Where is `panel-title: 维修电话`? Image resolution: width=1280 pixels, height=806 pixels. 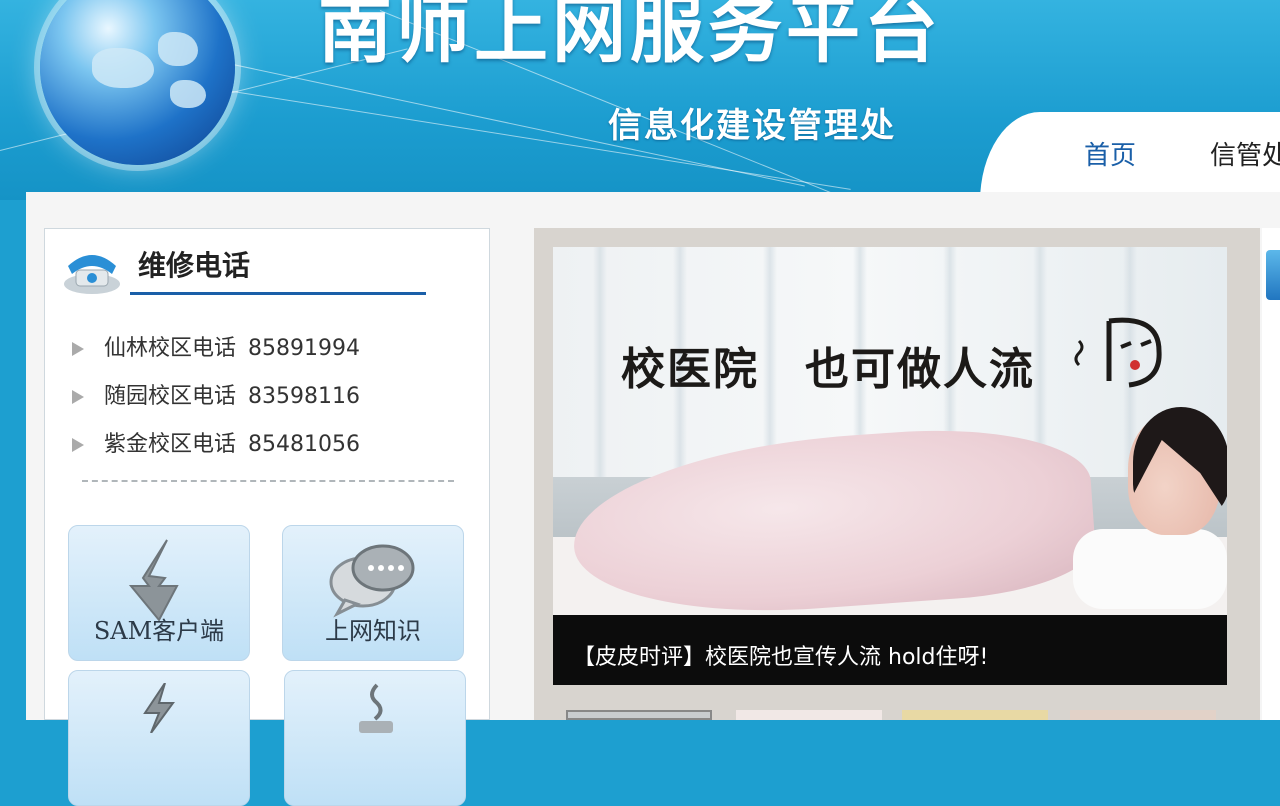 panel-title: 维修电话 is located at coordinates (194, 265).